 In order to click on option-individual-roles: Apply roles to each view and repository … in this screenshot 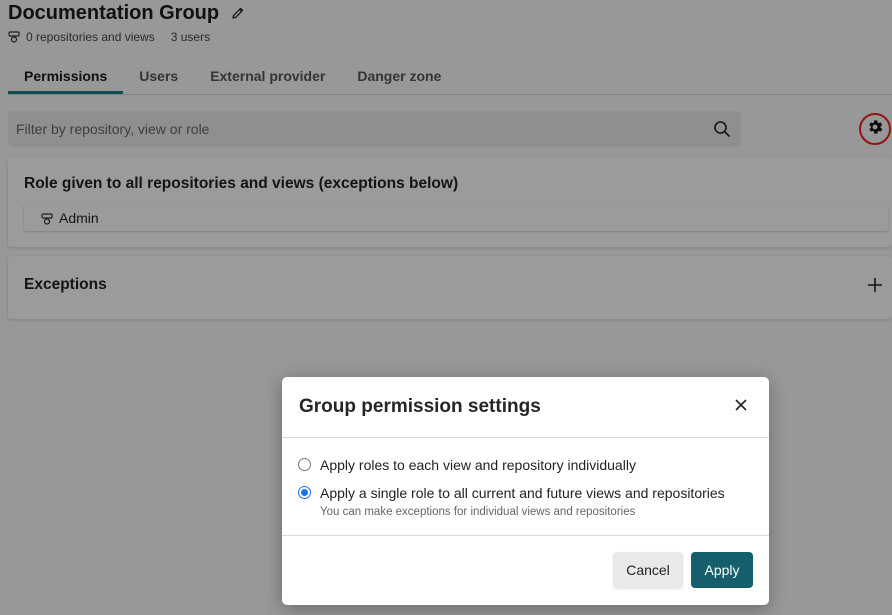, I will do `click(467, 465)`.